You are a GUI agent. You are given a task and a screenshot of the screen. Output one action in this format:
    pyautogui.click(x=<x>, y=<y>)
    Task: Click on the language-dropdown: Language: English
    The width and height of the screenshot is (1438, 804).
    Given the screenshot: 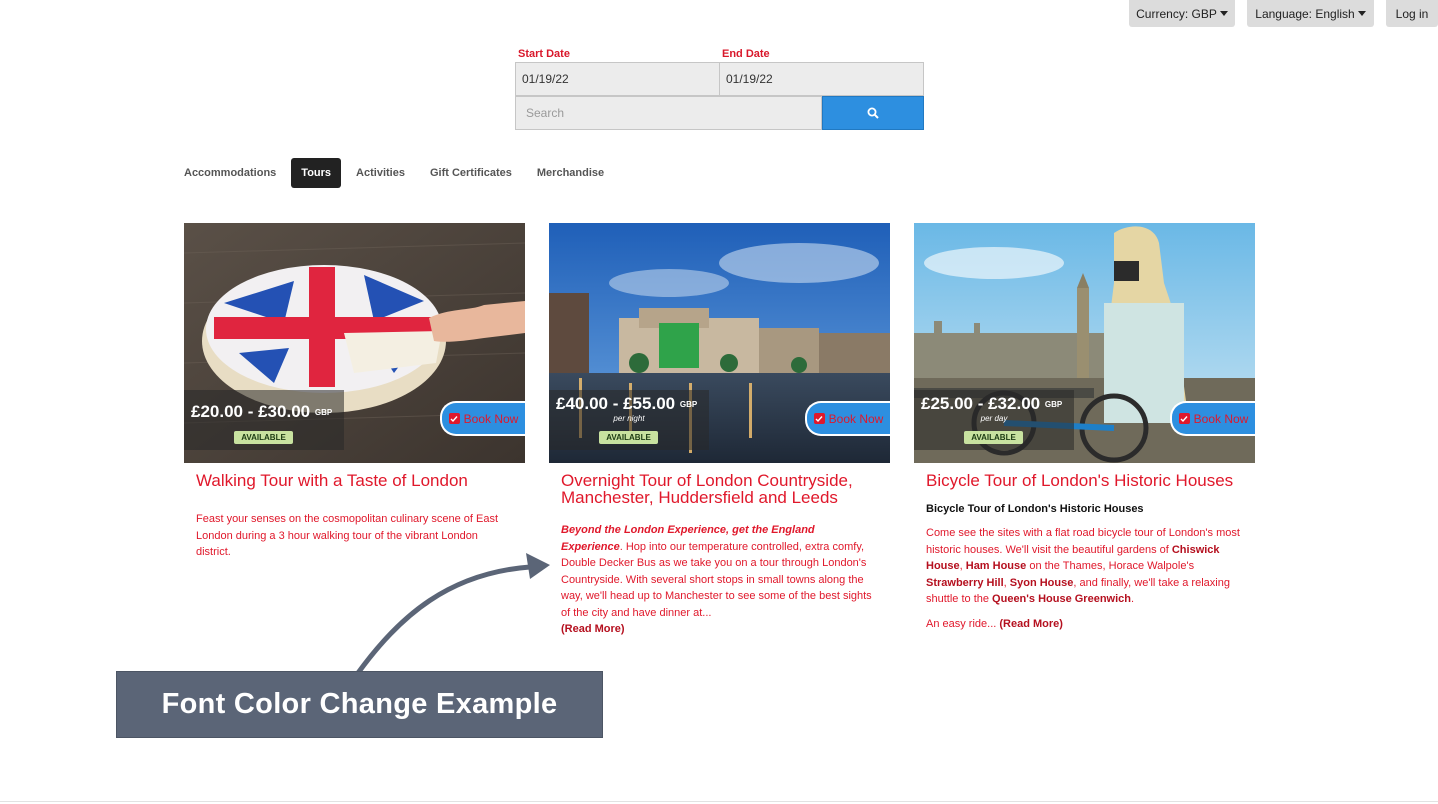 What is the action you would take?
    pyautogui.click(x=1310, y=13)
    